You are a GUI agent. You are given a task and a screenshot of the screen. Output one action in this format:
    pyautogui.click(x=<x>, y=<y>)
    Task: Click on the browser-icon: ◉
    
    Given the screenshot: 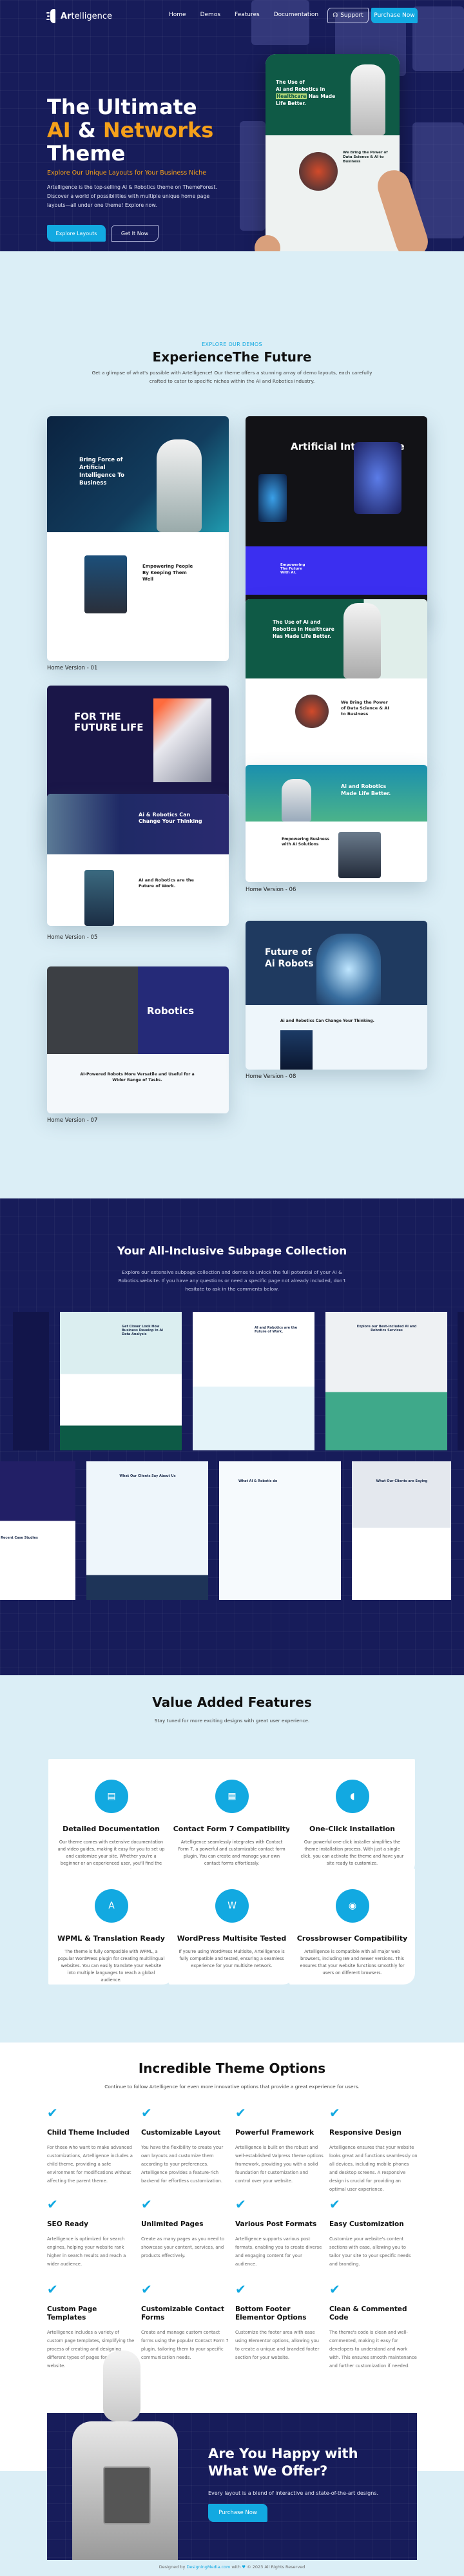 What is the action you would take?
    pyautogui.click(x=352, y=1906)
    